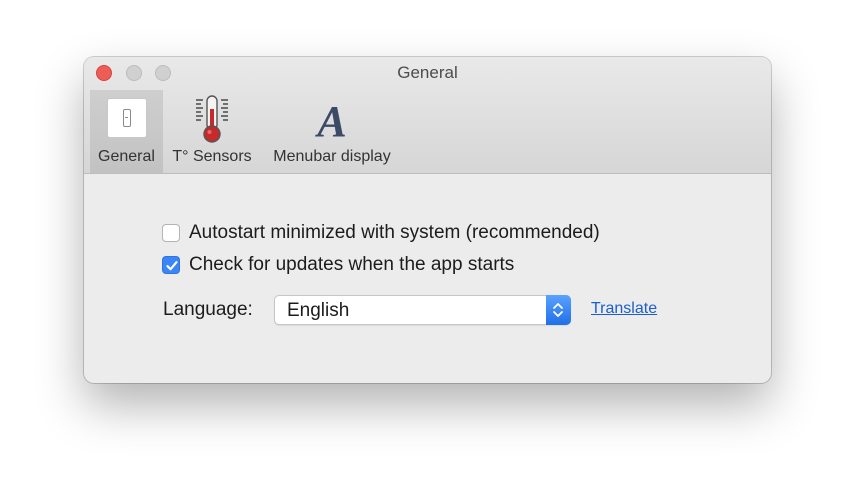 This screenshot has height=495, width=855. I want to click on check-updates-row: Check for updates when the app starts, so click(338, 265).